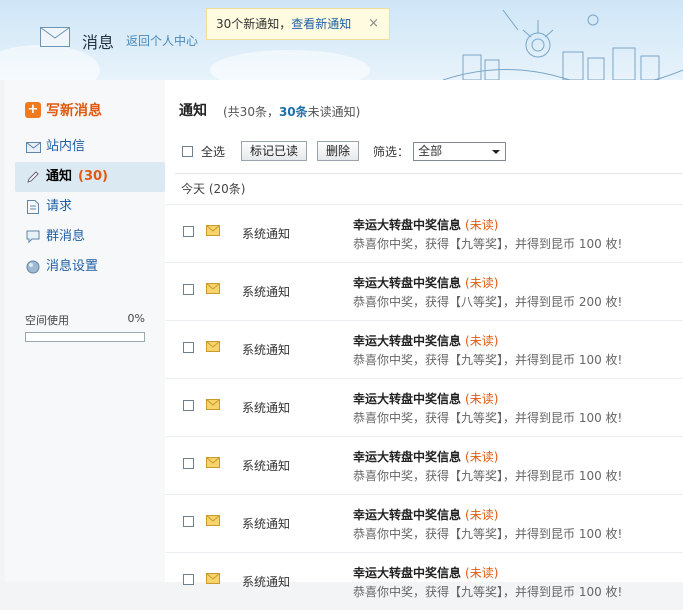 This screenshot has height=610, width=683. What do you see at coordinates (213, 151) in the screenshot?
I see `select-all-label: 全选` at bounding box center [213, 151].